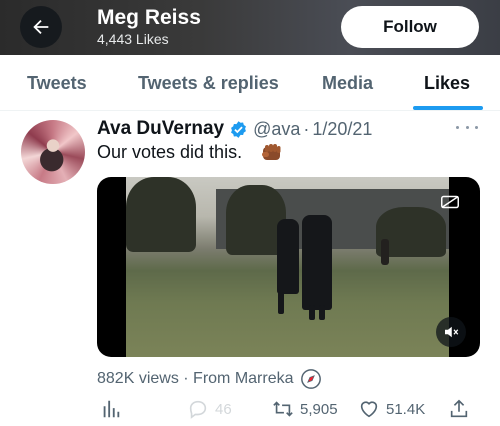  I want to click on heart-icon, so click(369, 409).